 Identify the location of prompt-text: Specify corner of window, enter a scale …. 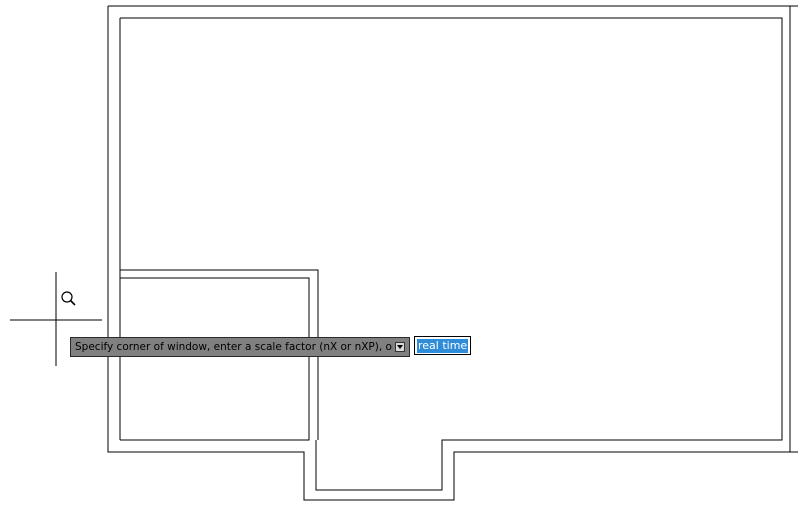
(234, 347).